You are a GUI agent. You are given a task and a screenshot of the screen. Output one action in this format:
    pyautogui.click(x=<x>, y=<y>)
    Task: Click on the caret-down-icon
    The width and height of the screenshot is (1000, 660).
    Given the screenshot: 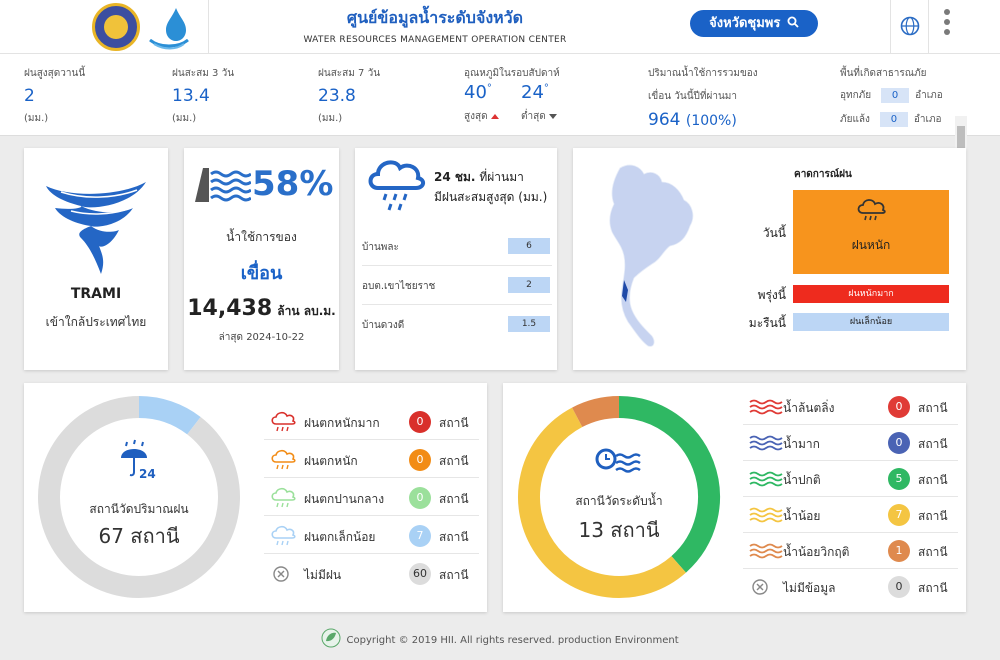 What is the action you would take?
    pyautogui.click(x=552, y=116)
    